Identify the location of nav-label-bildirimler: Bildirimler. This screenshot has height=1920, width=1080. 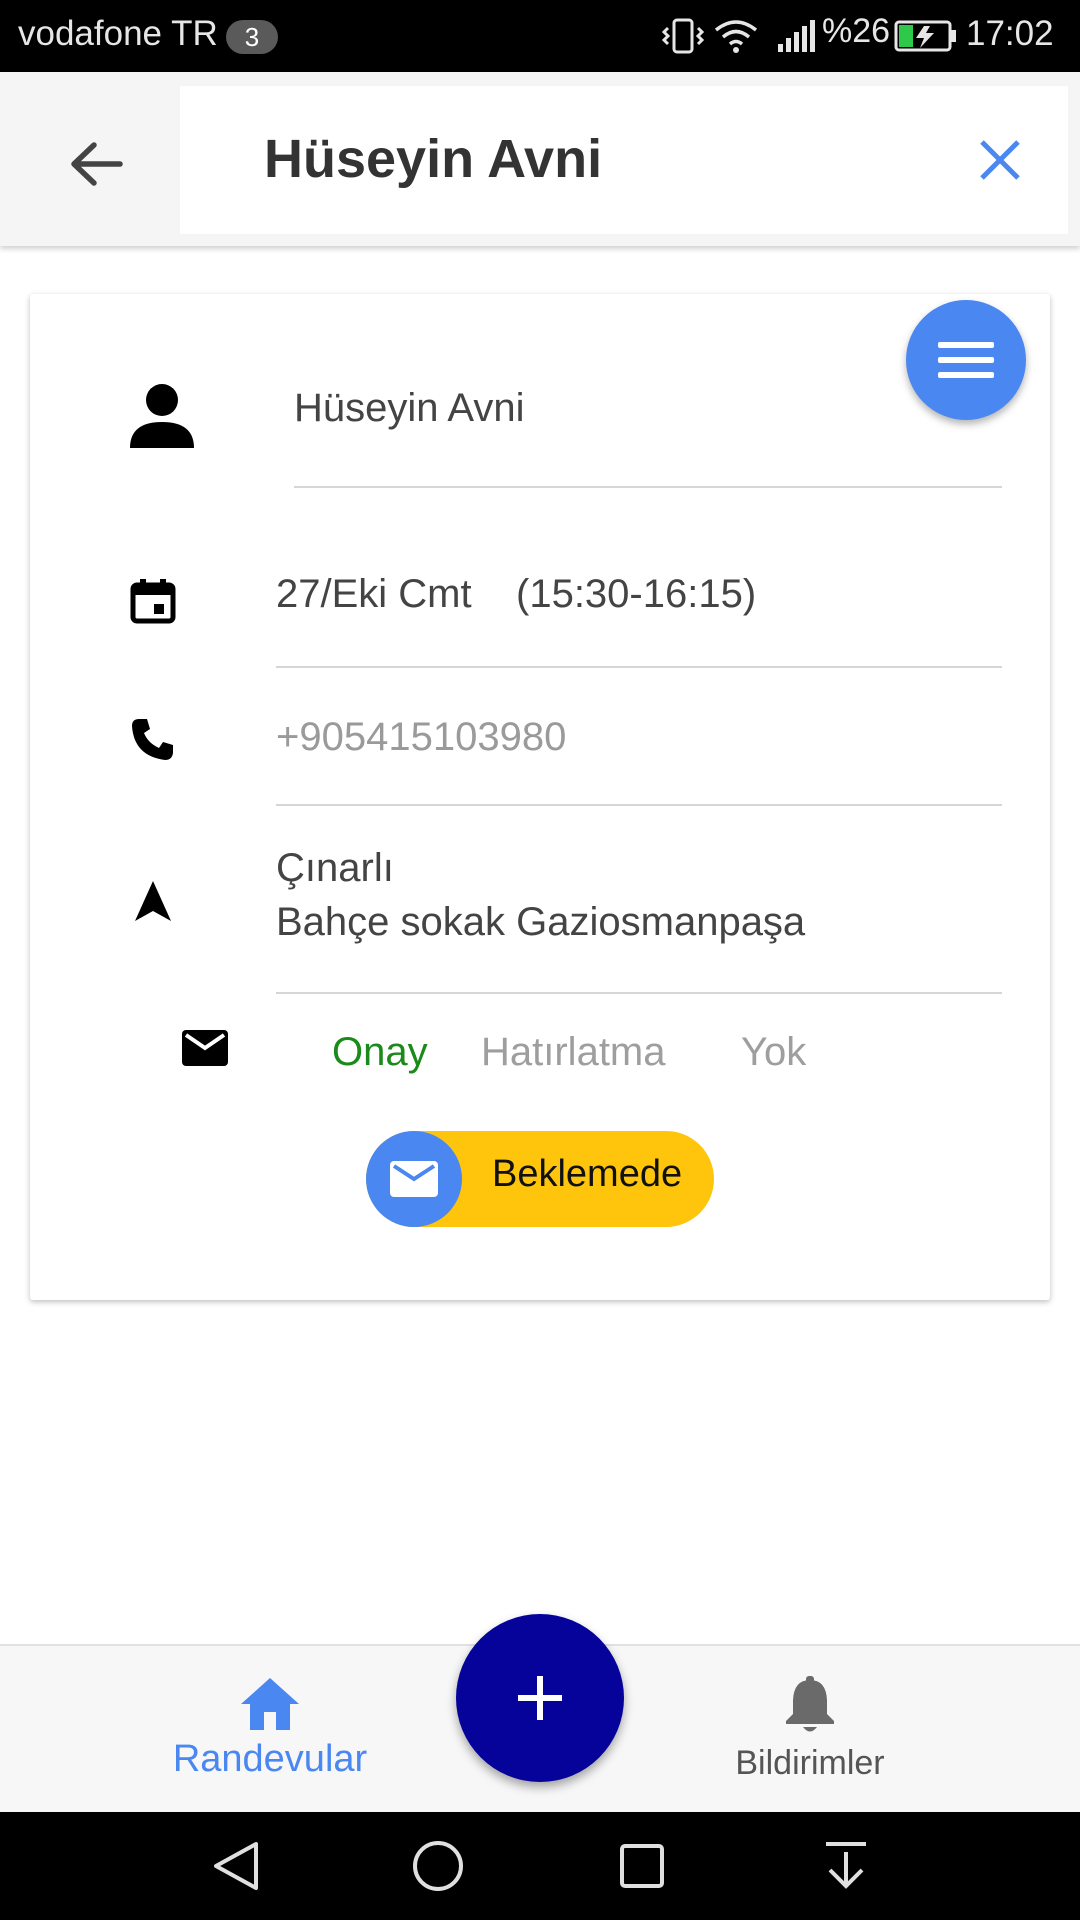
(810, 1763).